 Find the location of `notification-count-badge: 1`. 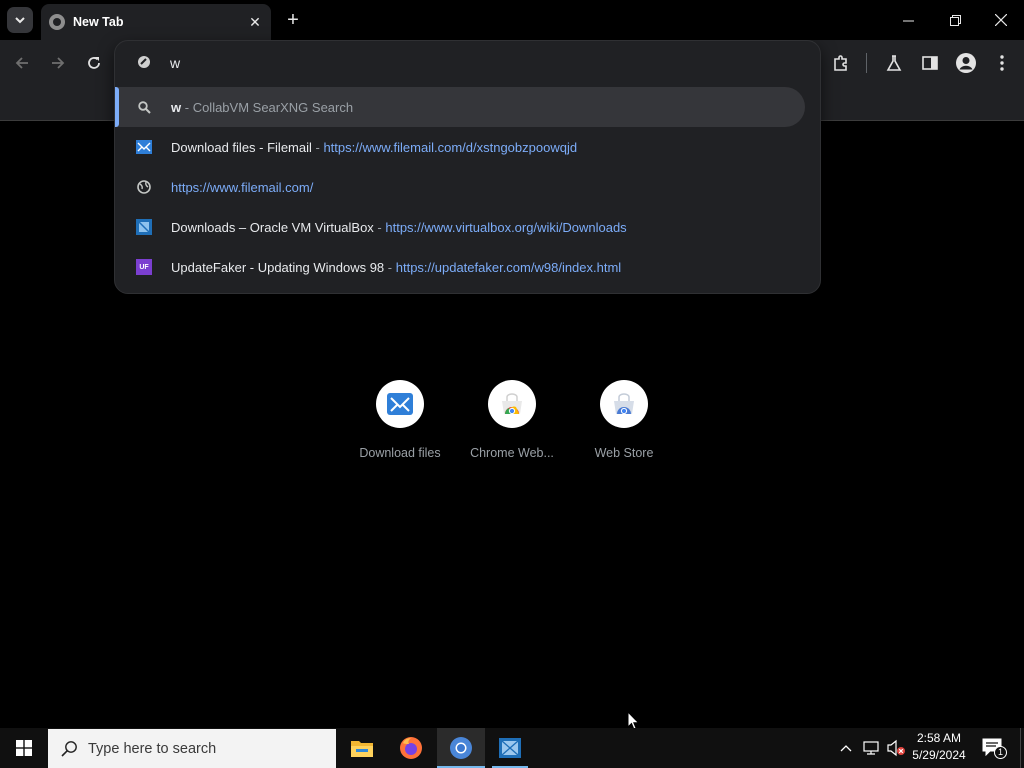

notification-count-badge: 1 is located at coordinates (1000, 752).